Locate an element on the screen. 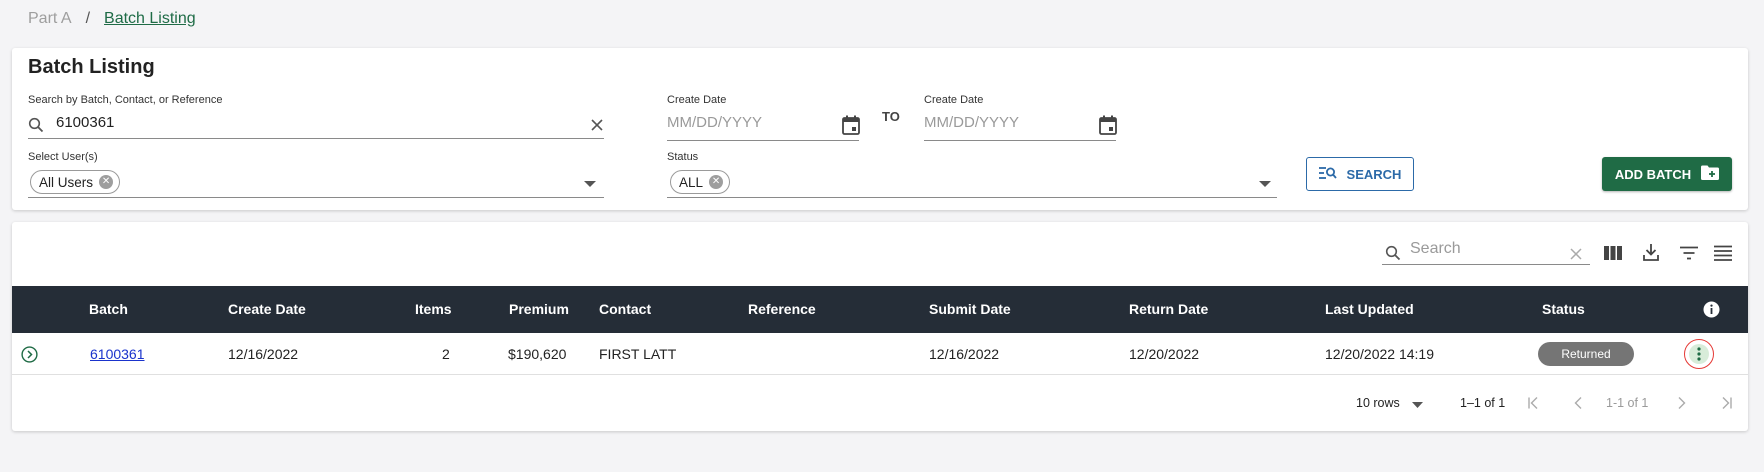 The width and height of the screenshot is (1764, 472). users-chip-label: All Users is located at coordinates (66, 182).